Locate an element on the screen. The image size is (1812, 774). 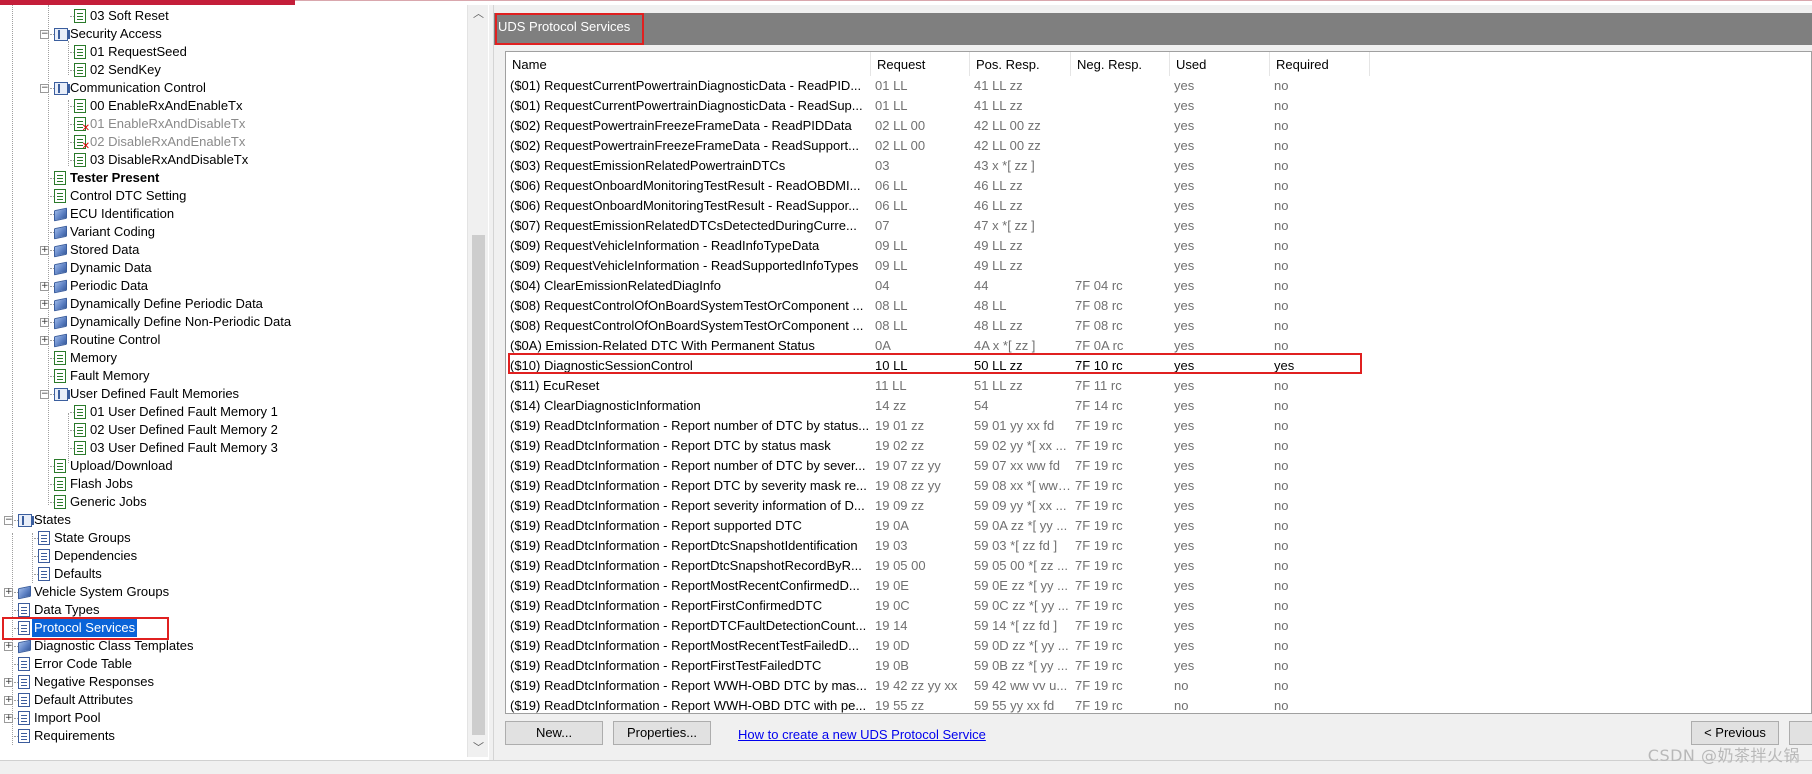
tree-item-routine-control: + Routine Control is located at coordinates (230, 340).